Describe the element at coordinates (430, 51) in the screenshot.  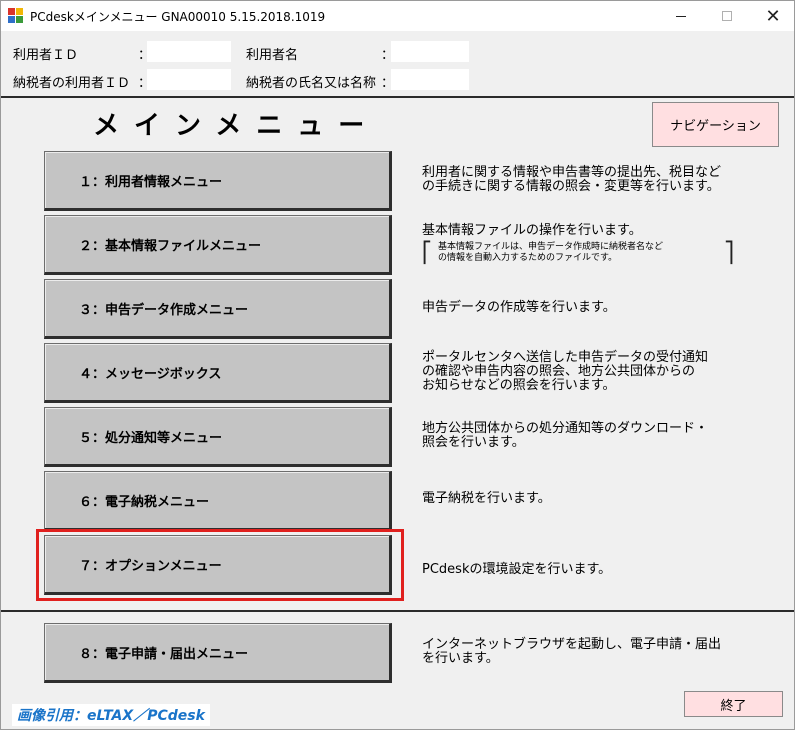
I see `user-name-field` at that location.